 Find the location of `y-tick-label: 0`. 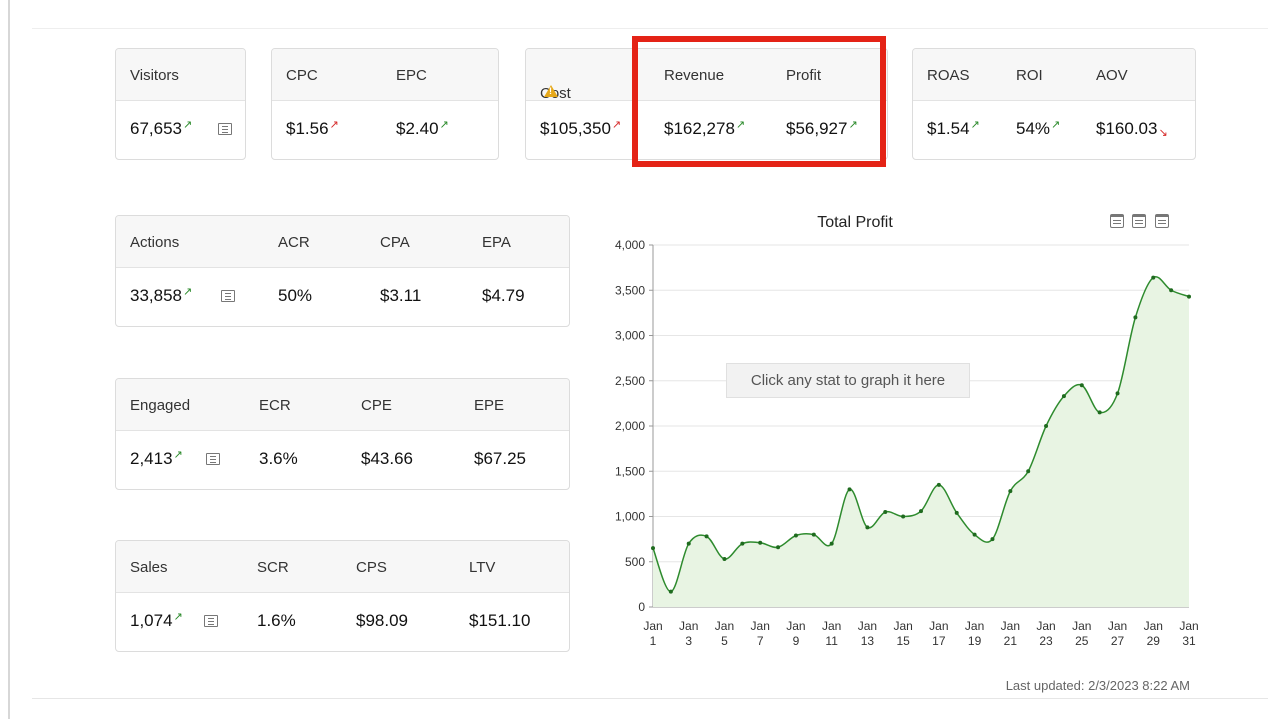

y-tick-label: 0 is located at coordinates (641, 607).